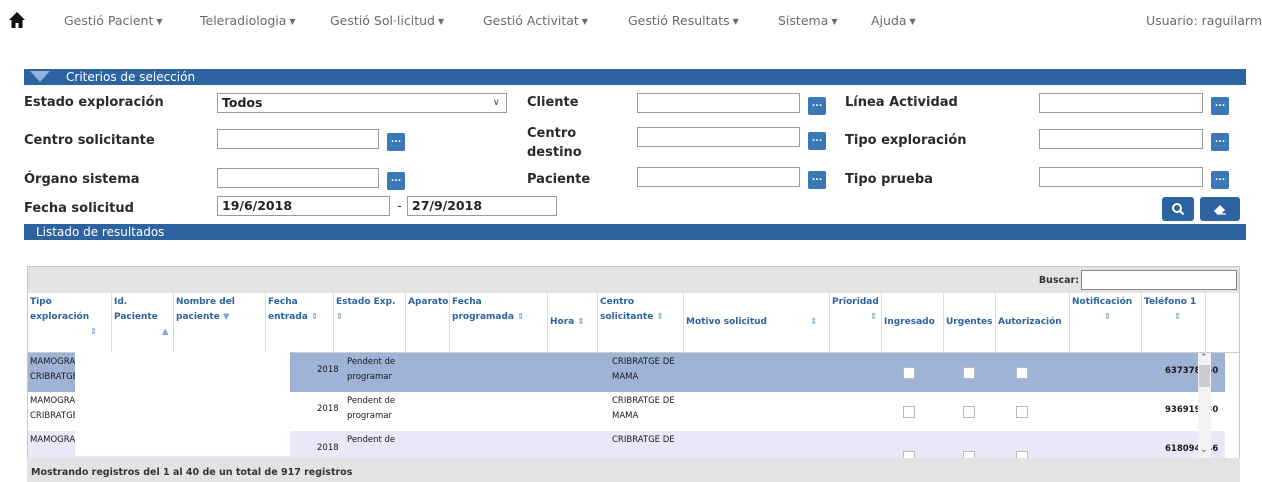 The width and height of the screenshot is (1262, 482). What do you see at coordinates (483, 309) in the screenshot?
I see `col-label: Fecha programada` at bounding box center [483, 309].